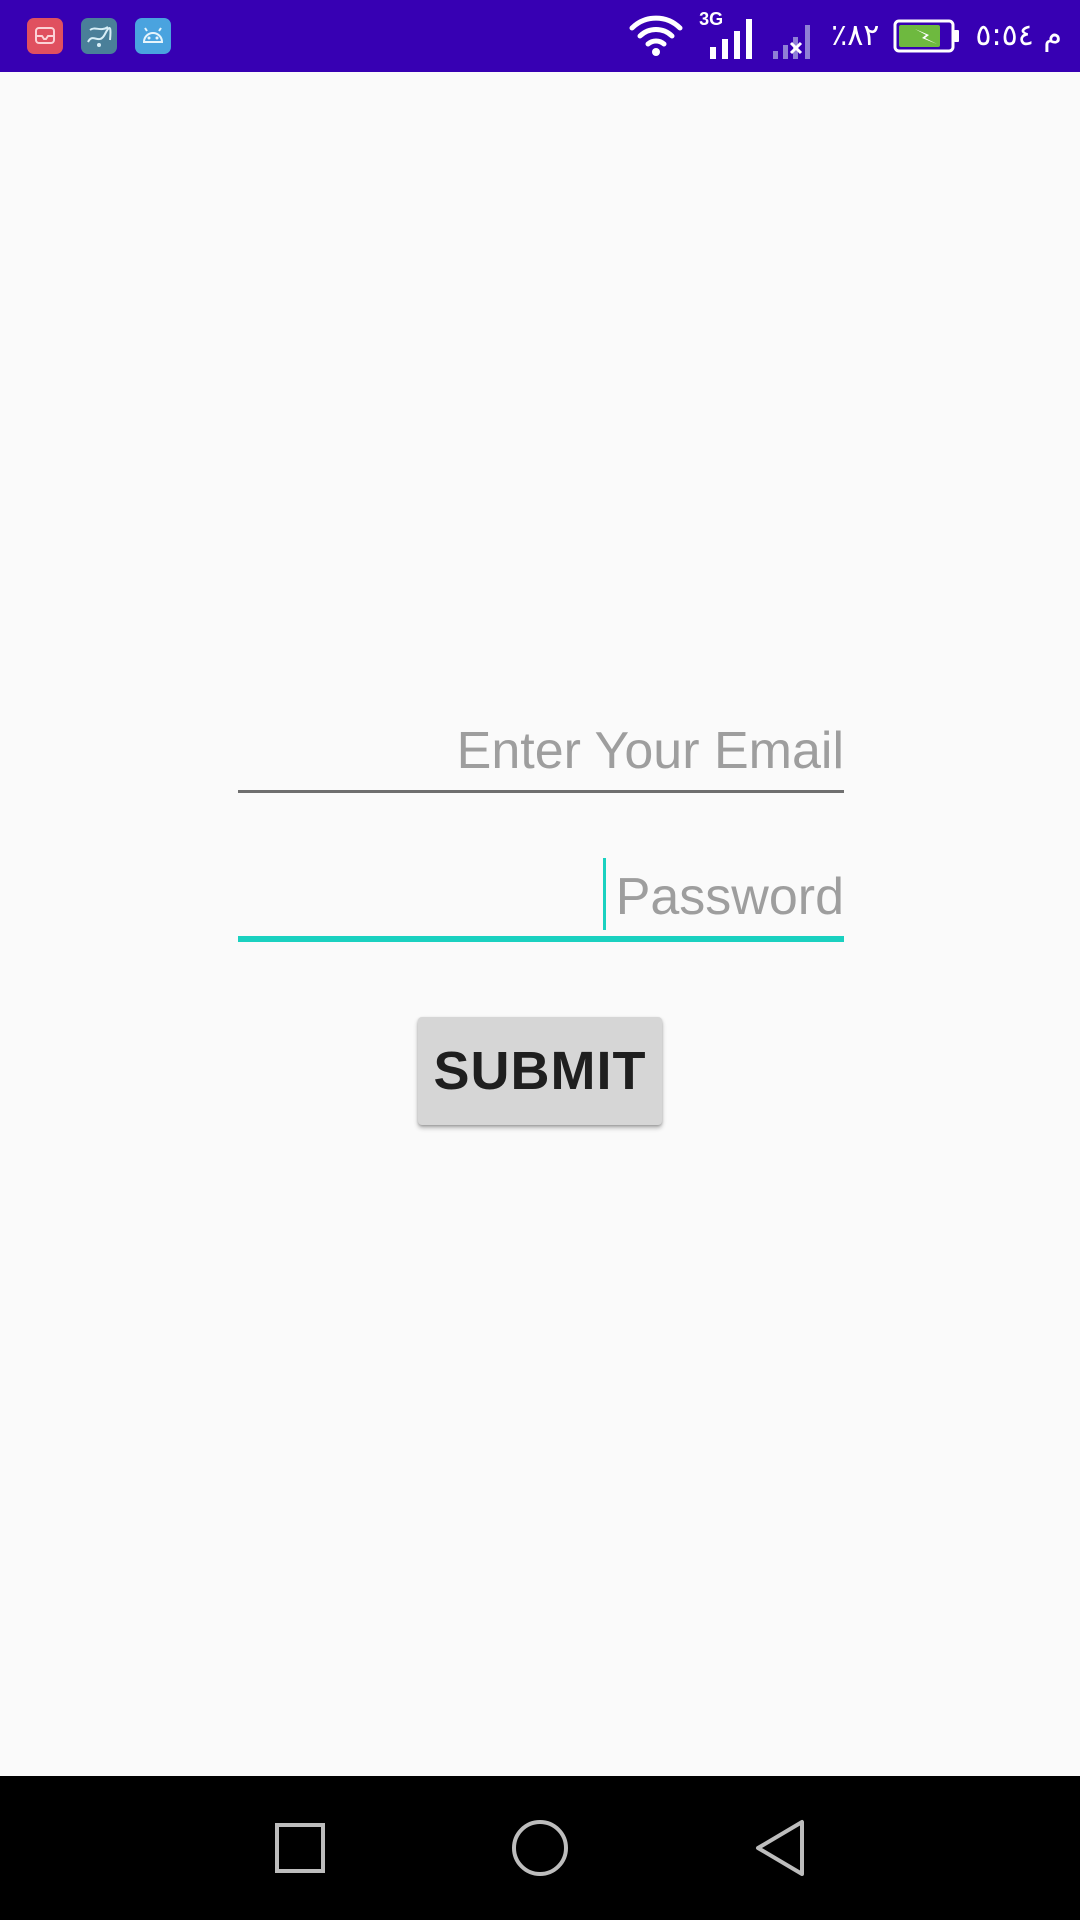 The width and height of the screenshot is (1080, 1920). I want to click on navigation-bar, so click(540, 1848).